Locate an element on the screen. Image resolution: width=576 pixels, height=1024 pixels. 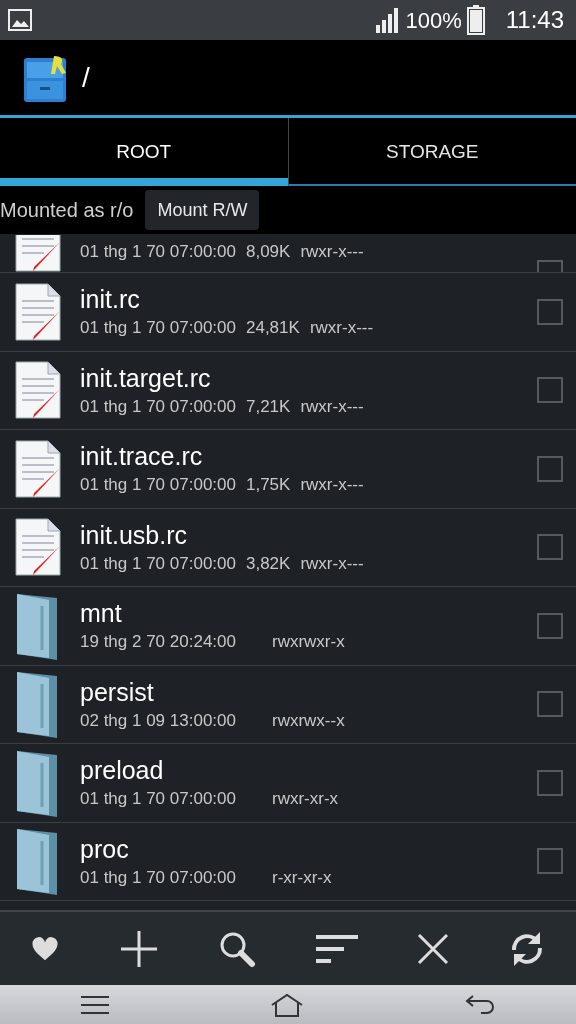
file-permissions: rwxrwxr-x is located at coordinates (308, 642).